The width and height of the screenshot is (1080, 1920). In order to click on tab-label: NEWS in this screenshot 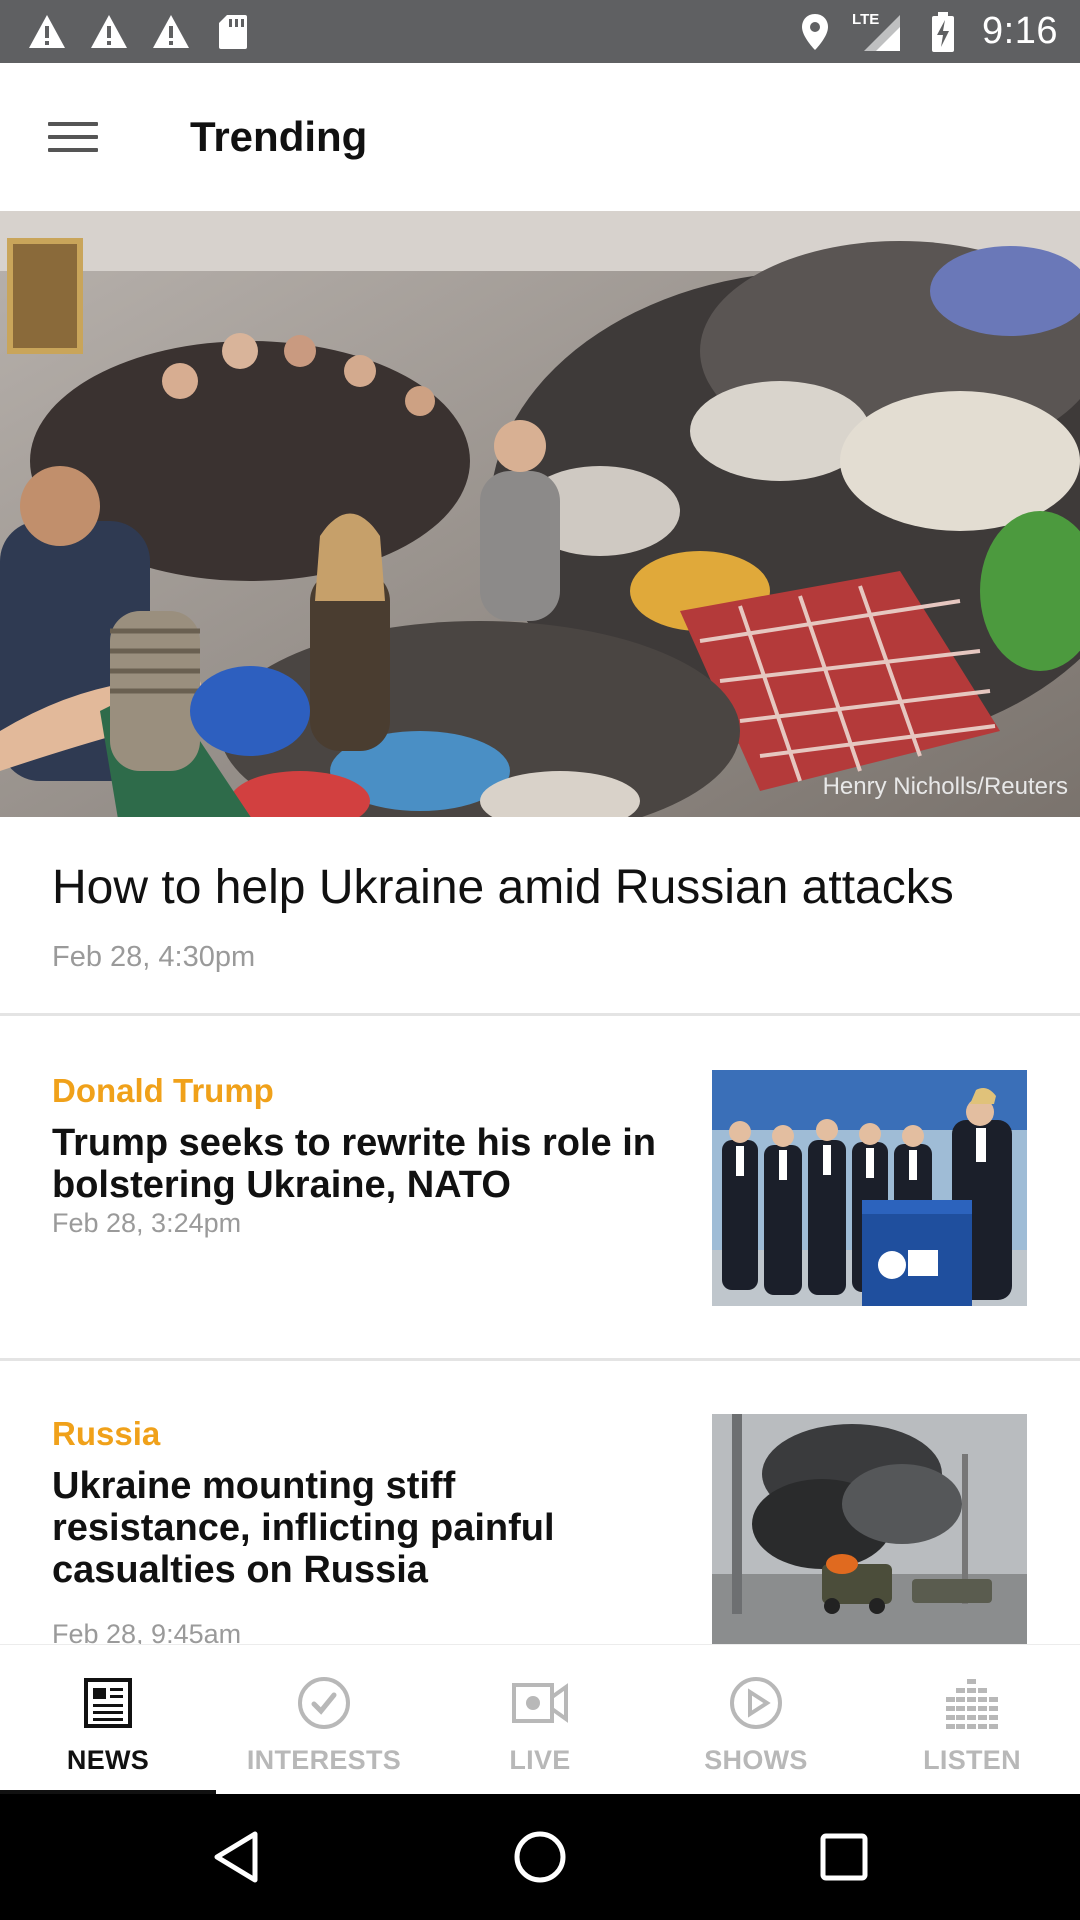, I will do `click(108, 1760)`.